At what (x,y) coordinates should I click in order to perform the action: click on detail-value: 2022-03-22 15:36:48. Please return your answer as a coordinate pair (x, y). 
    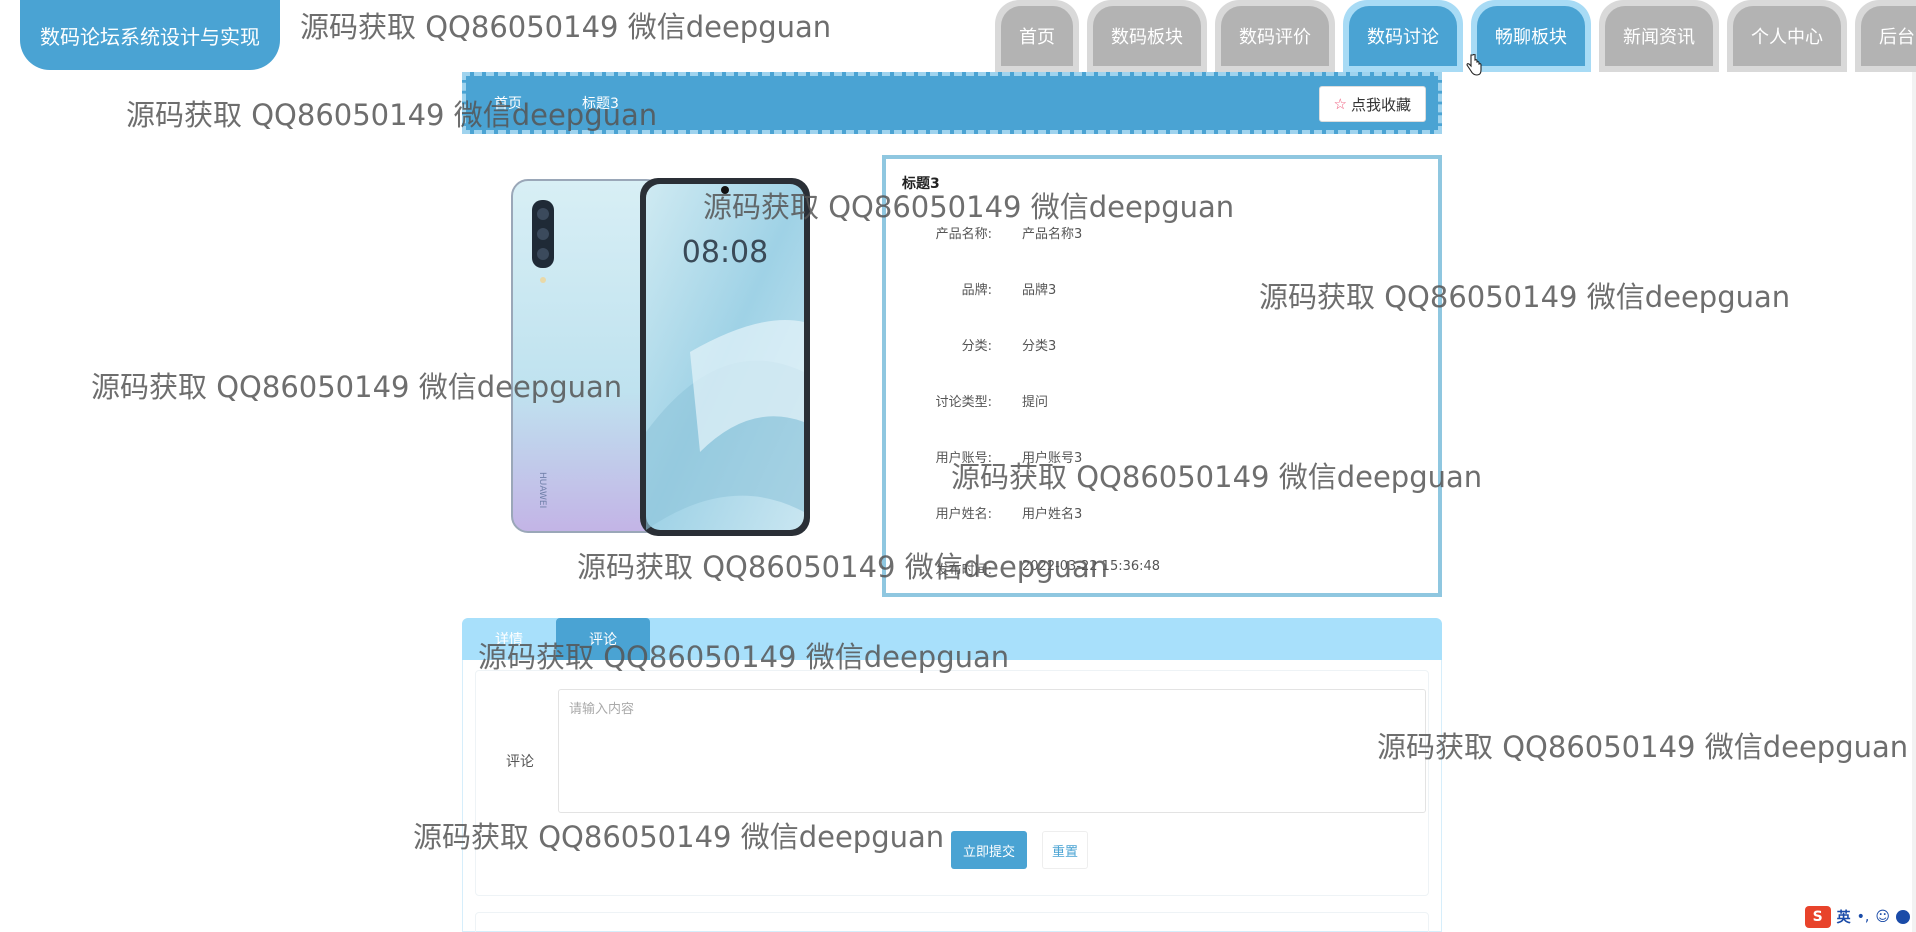
    Looking at the image, I should click on (1091, 566).